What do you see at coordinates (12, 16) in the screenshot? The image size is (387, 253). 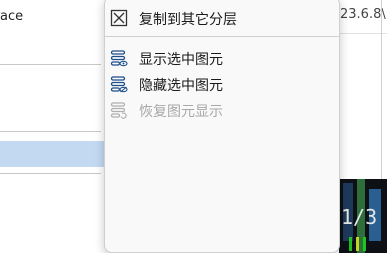 I see `panel-title: ace` at bounding box center [12, 16].